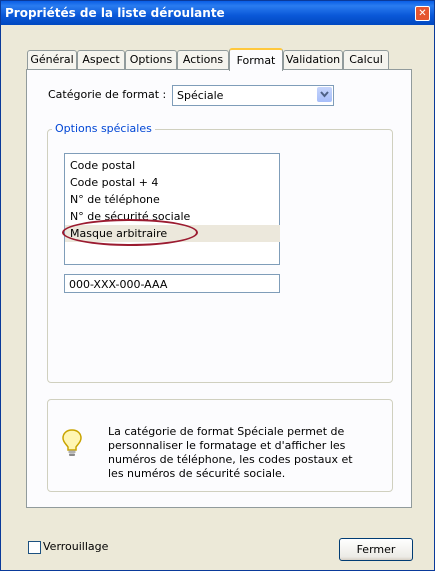 The width and height of the screenshot is (435, 571). Describe the element at coordinates (376, 549) in the screenshot. I see `close-button: Fermer` at that location.